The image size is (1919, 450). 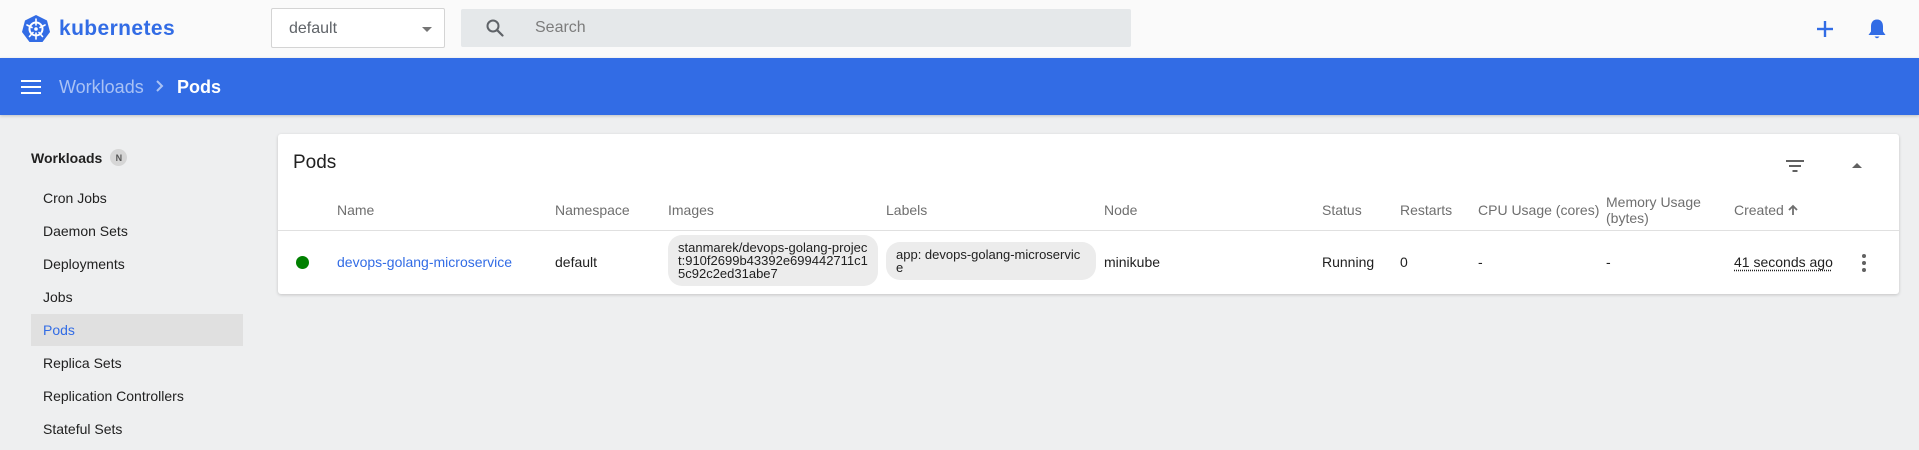 What do you see at coordinates (825, 28) in the screenshot?
I see `search-input` at bounding box center [825, 28].